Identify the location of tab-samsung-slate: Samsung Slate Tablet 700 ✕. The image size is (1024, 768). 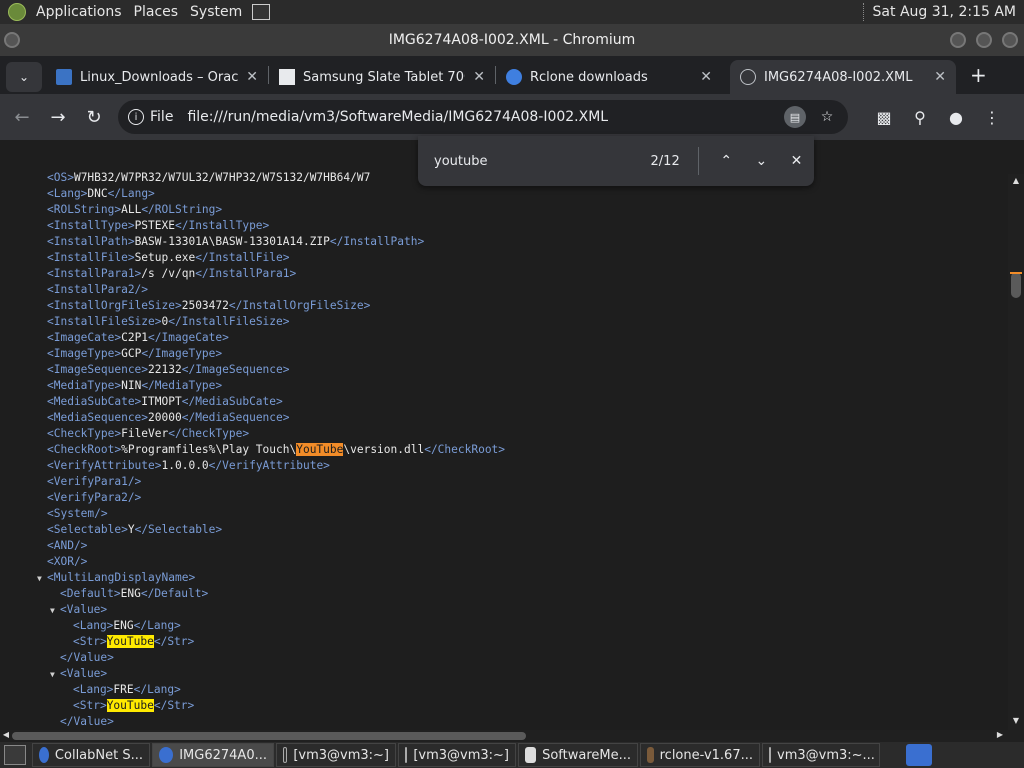
(382, 77).